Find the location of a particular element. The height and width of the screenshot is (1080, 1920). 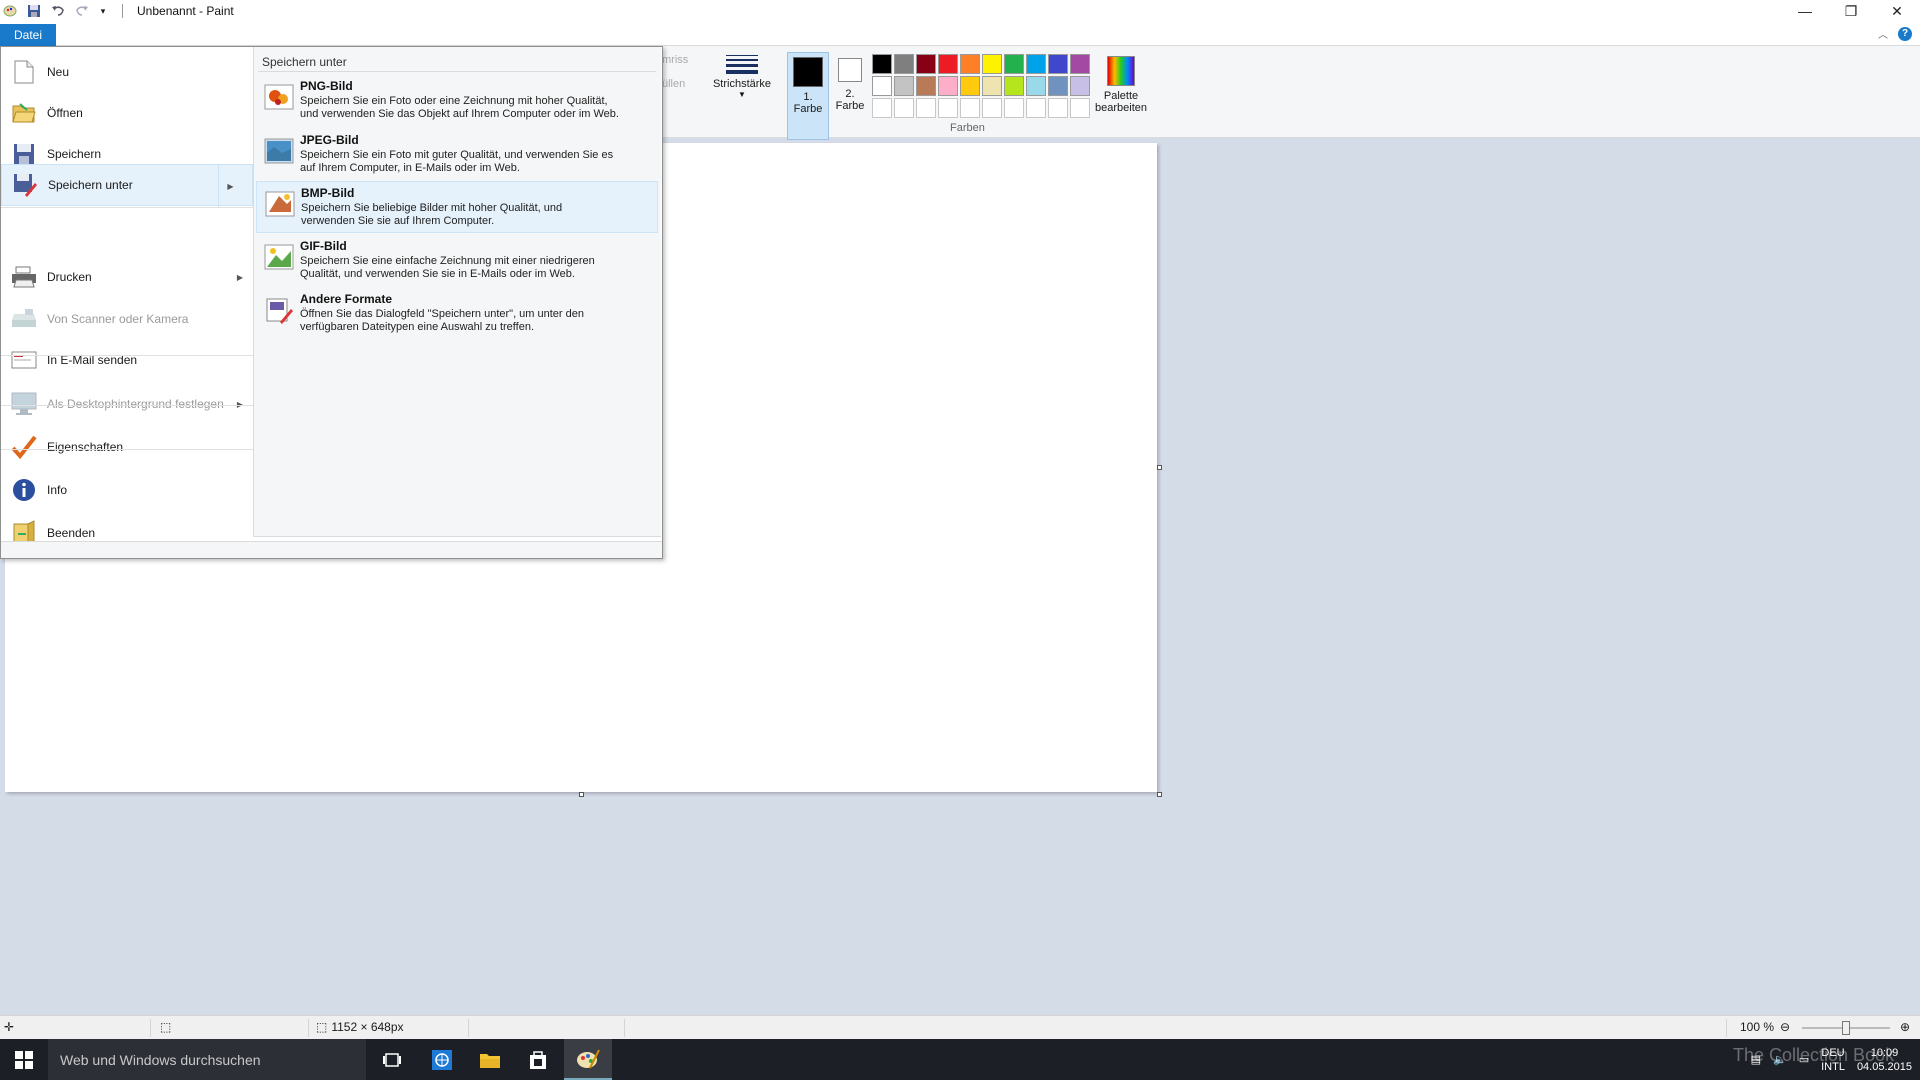

menu-item-drucken: Drucken ▶ is located at coordinates (127, 277).